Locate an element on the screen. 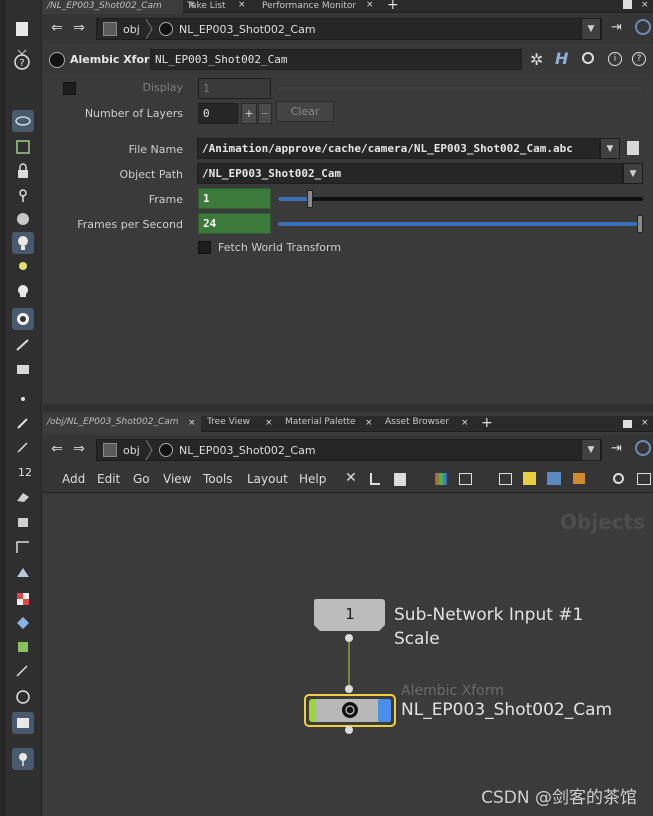  file-browse-icon is located at coordinates (633, 148).